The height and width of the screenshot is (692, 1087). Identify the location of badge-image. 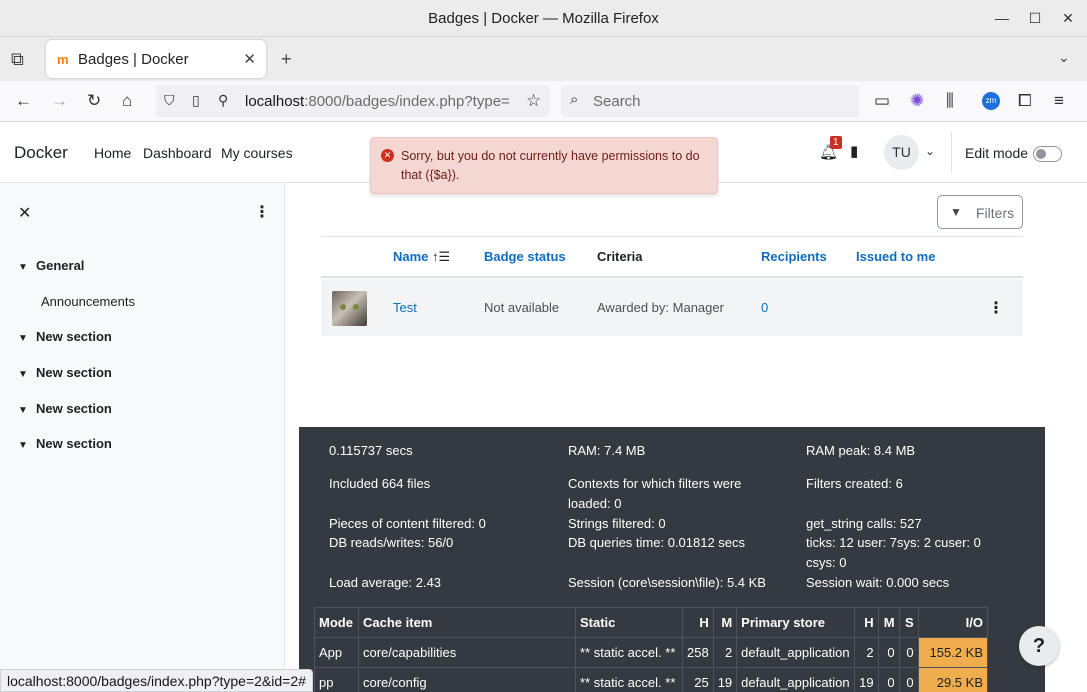
(349, 308).